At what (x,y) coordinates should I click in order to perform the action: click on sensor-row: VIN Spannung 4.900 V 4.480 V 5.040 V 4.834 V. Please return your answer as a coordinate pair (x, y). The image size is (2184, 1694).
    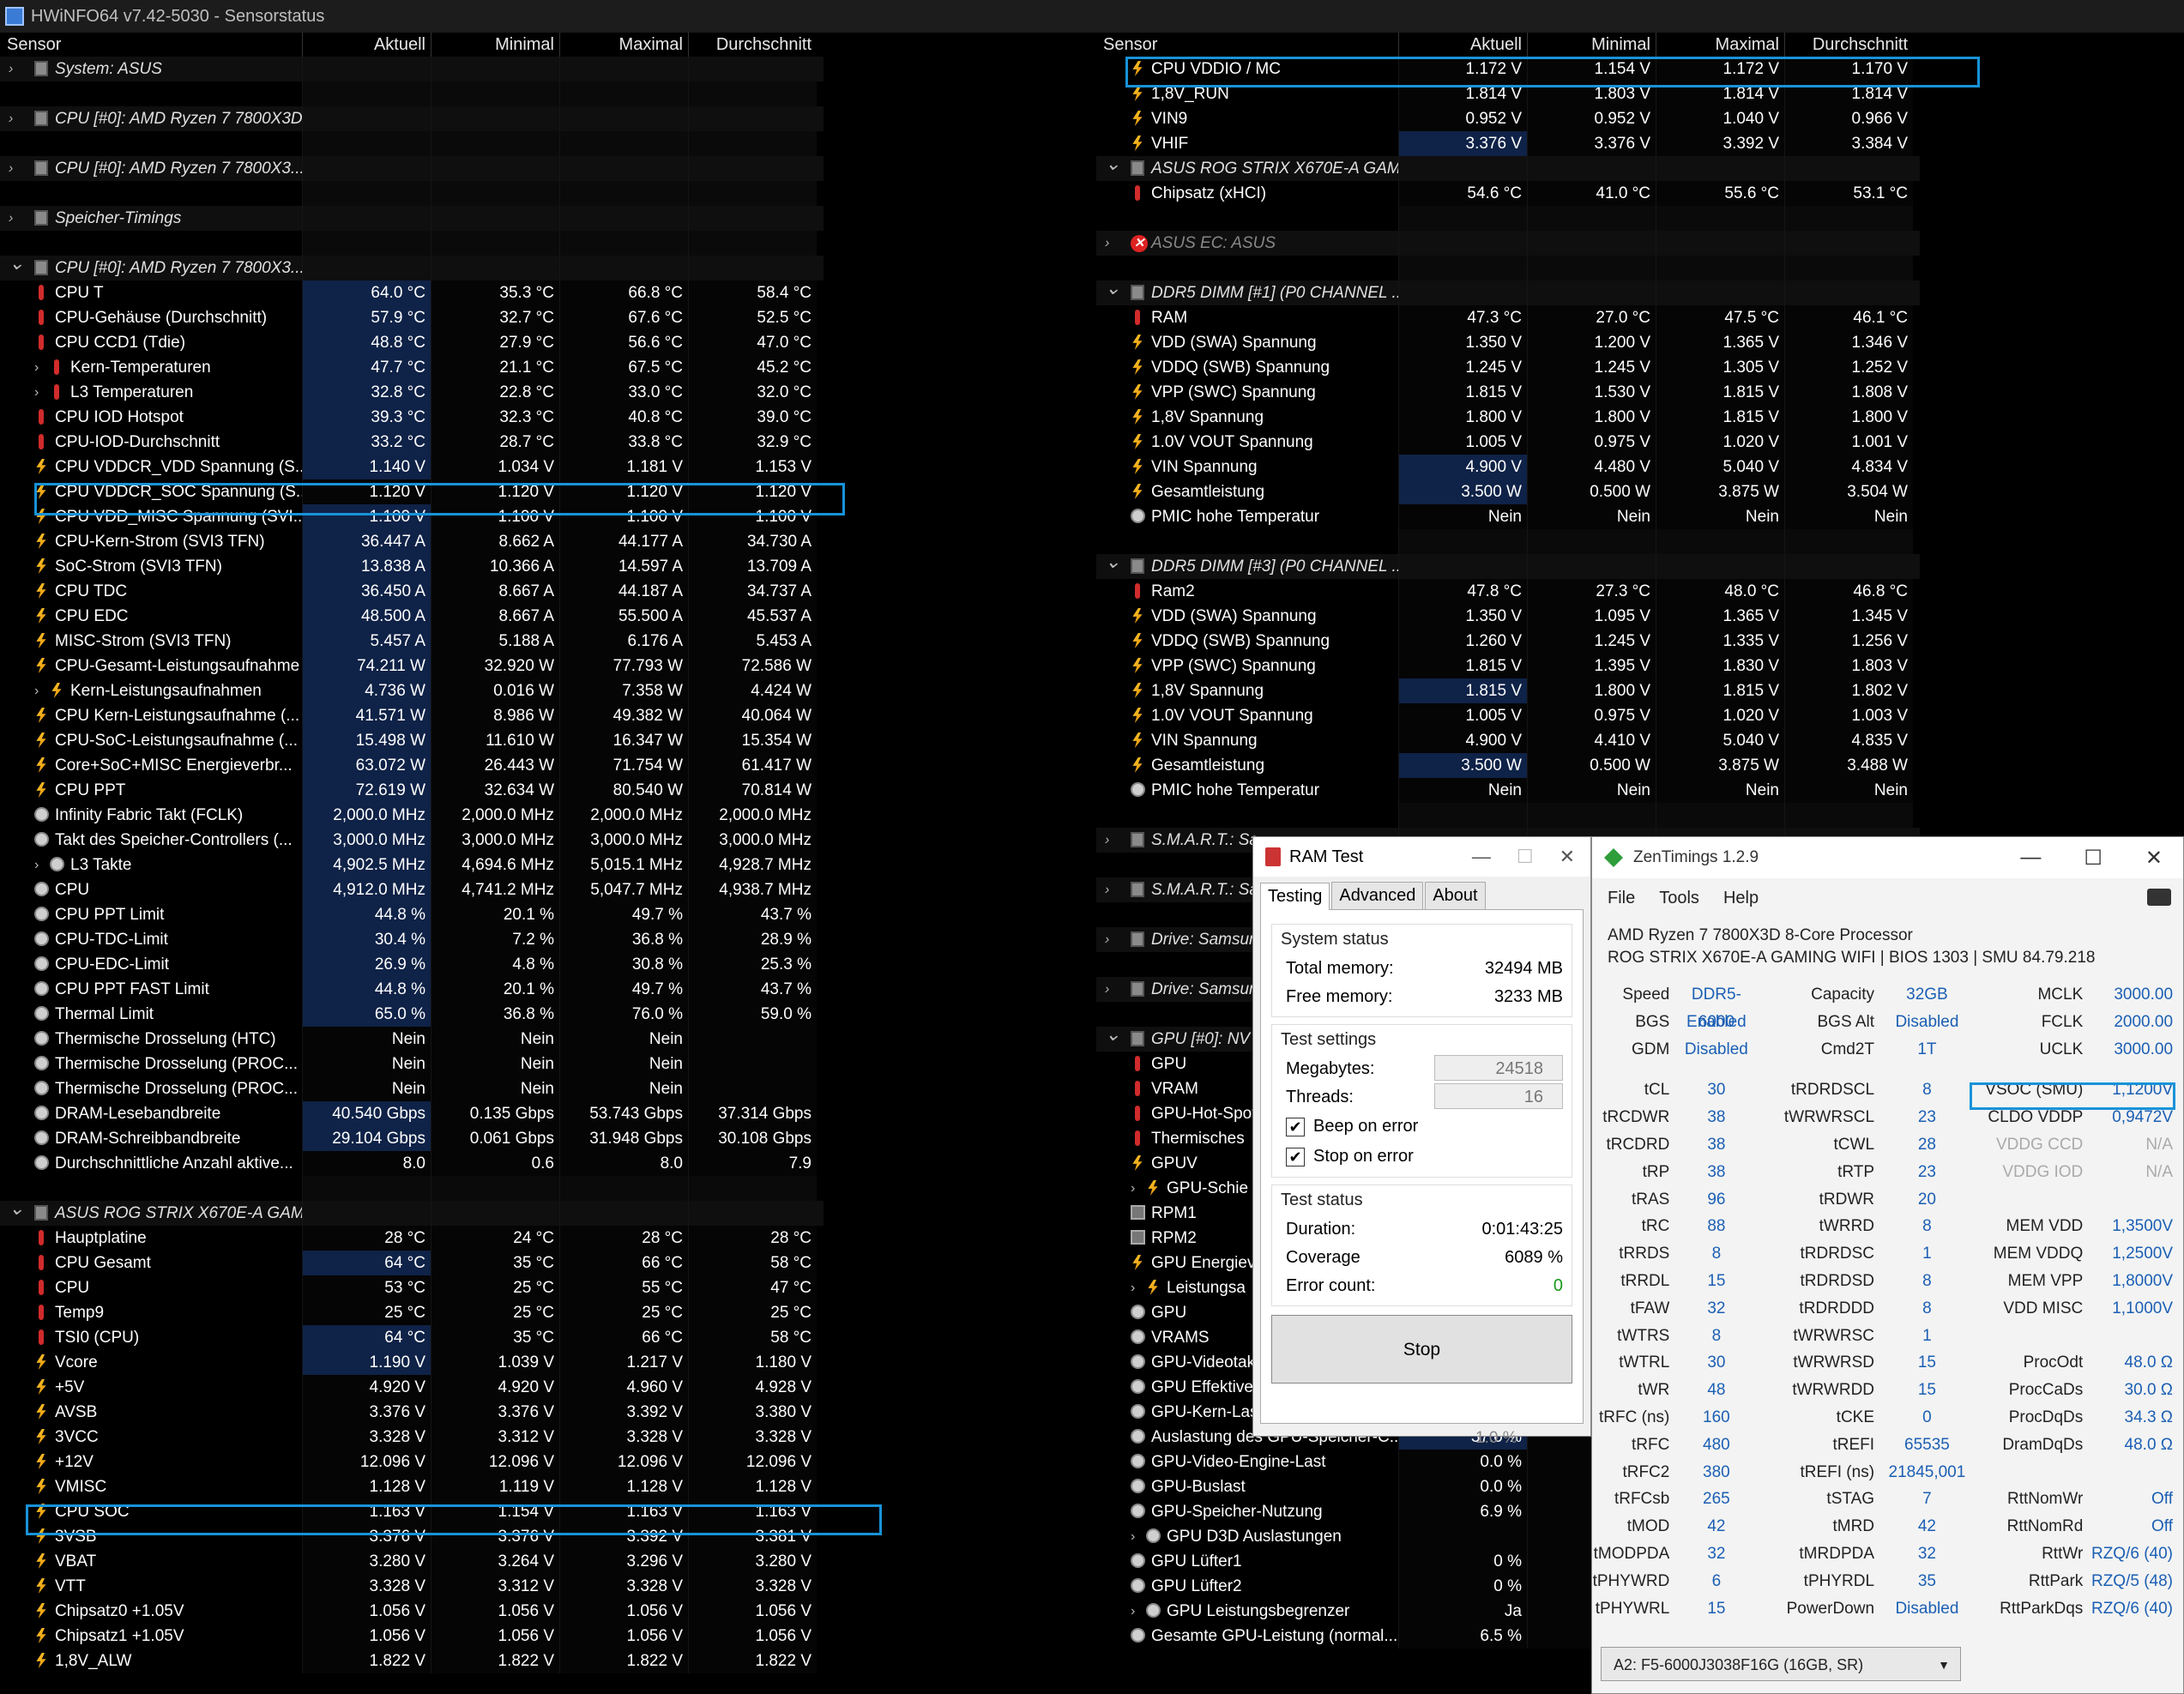
    Looking at the image, I should click on (1508, 467).